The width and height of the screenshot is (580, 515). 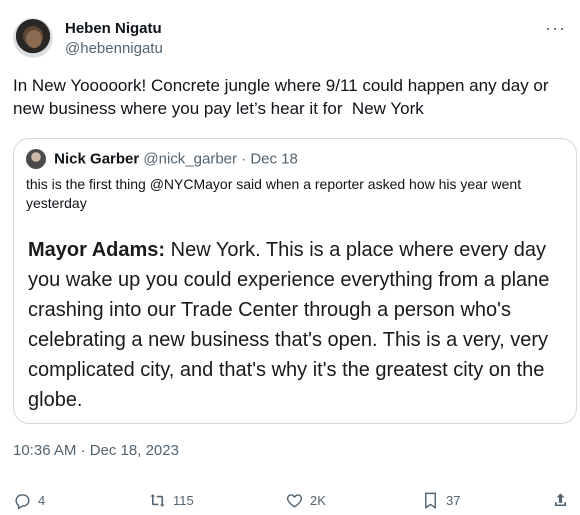 I want to click on bookmark-icon, so click(x=430, y=500).